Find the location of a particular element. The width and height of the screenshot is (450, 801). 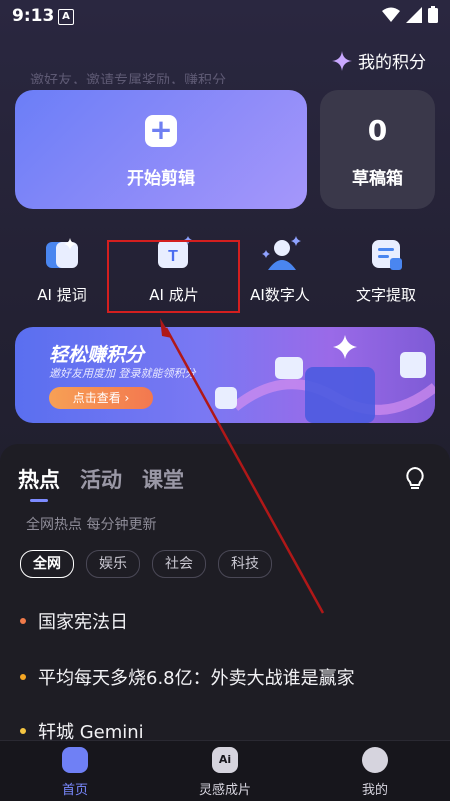

wifi-icon is located at coordinates (391, 14).